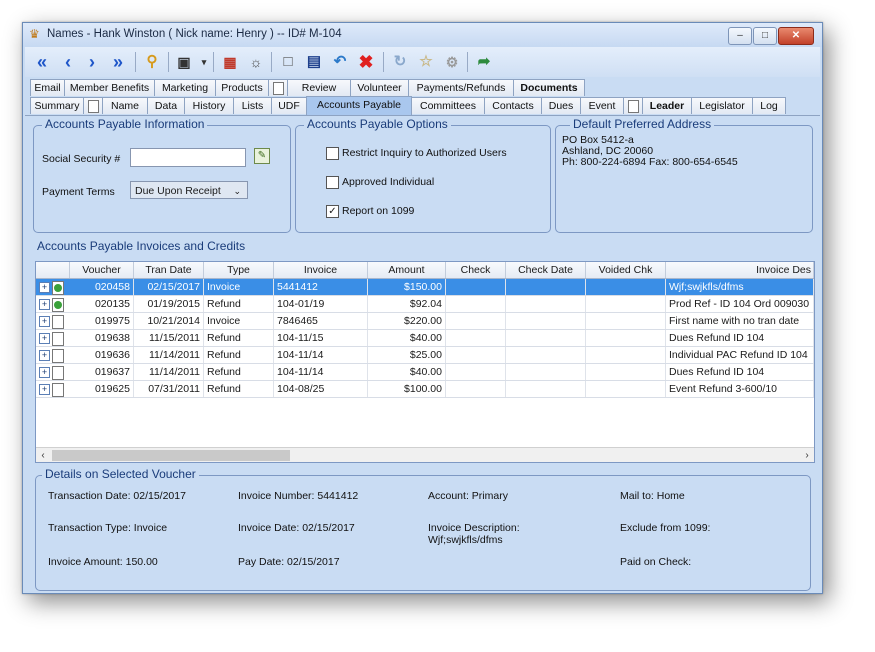  What do you see at coordinates (602, 105) in the screenshot?
I see `tab-event: Event` at bounding box center [602, 105].